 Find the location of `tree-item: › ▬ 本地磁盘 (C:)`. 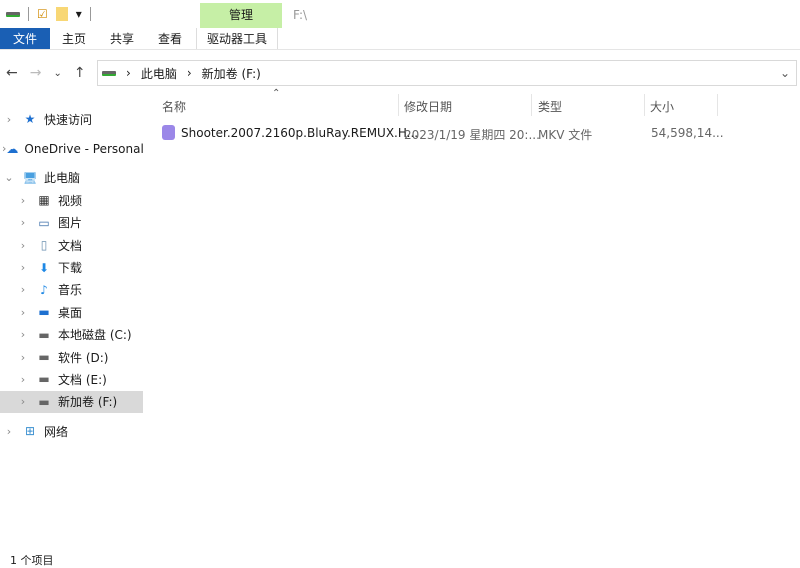

tree-item: › ▬ 本地磁盘 (C:) is located at coordinates (71, 335).